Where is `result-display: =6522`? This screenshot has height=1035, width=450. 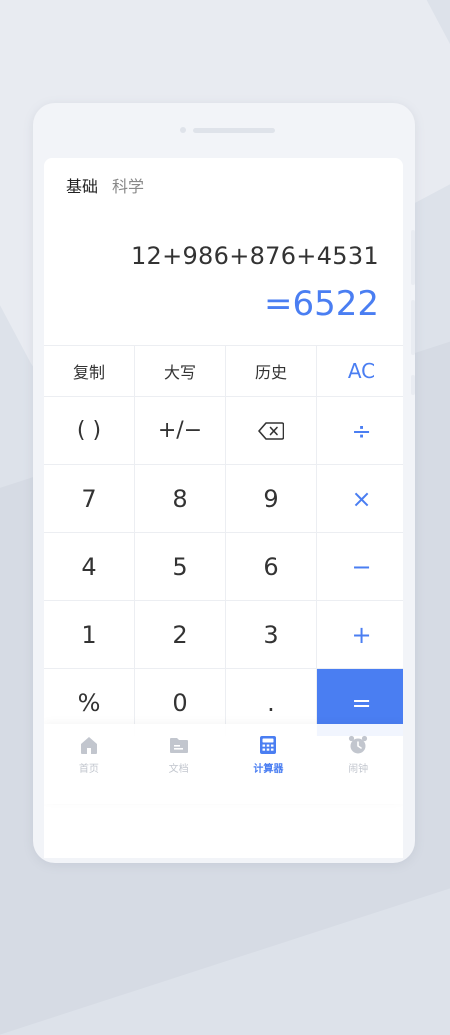
result-display: =6522 is located at coordinates (321, 304).